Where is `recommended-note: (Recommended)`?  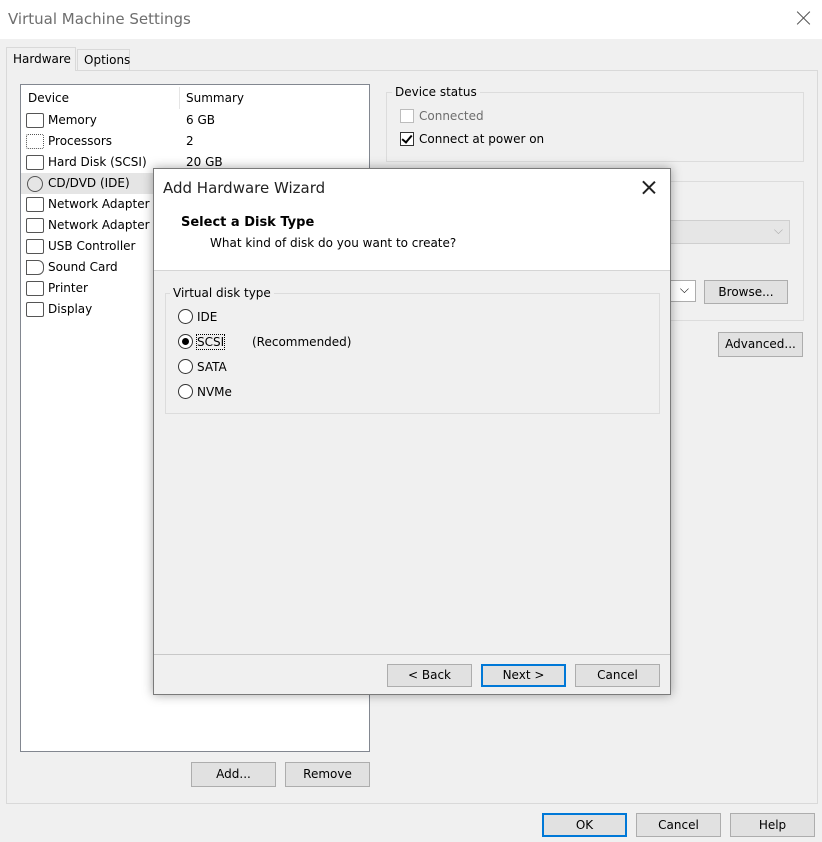
recommended-note: (Recommended) is located at coordinates (302, 342).